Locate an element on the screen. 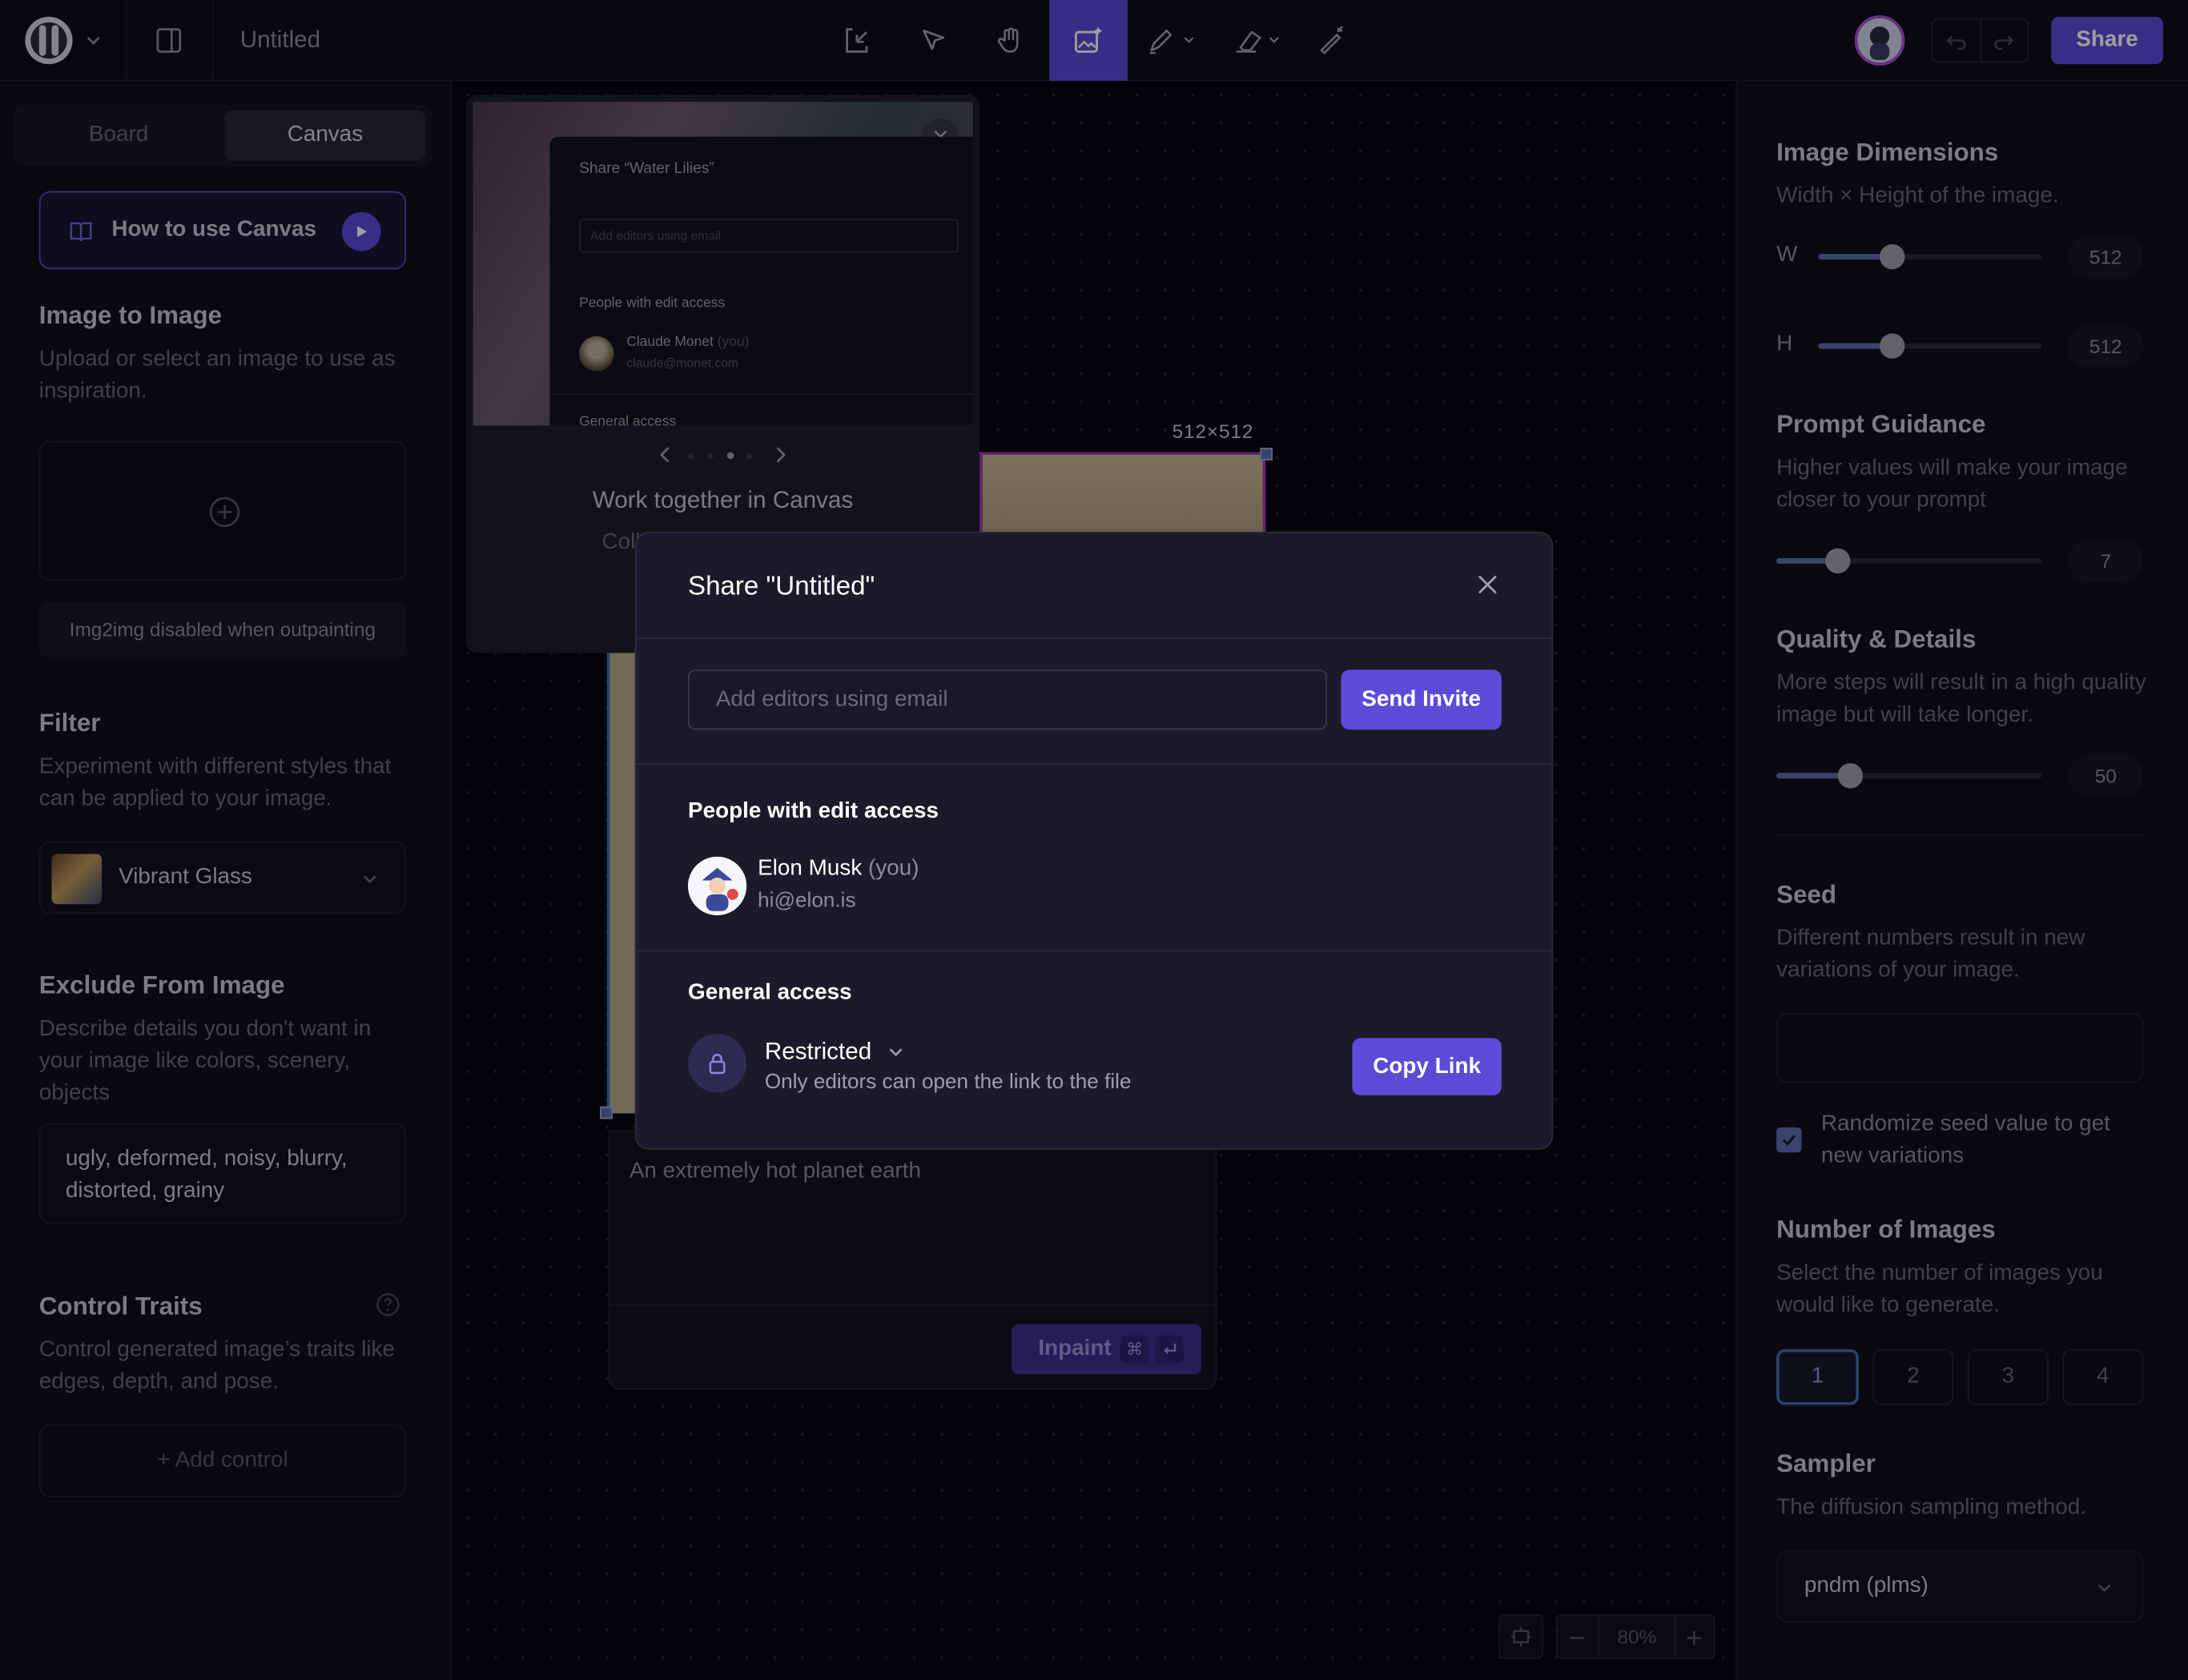  copy-link-button: Copy Link is located at coordinates (1427, 1066).